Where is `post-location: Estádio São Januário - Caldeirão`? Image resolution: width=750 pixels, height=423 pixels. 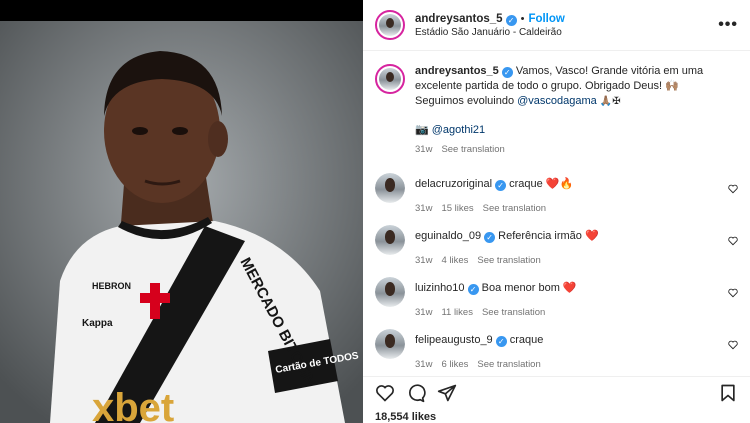 post-location: Estádio São Januário - Caldeirão is located at coordinates (566, 33).